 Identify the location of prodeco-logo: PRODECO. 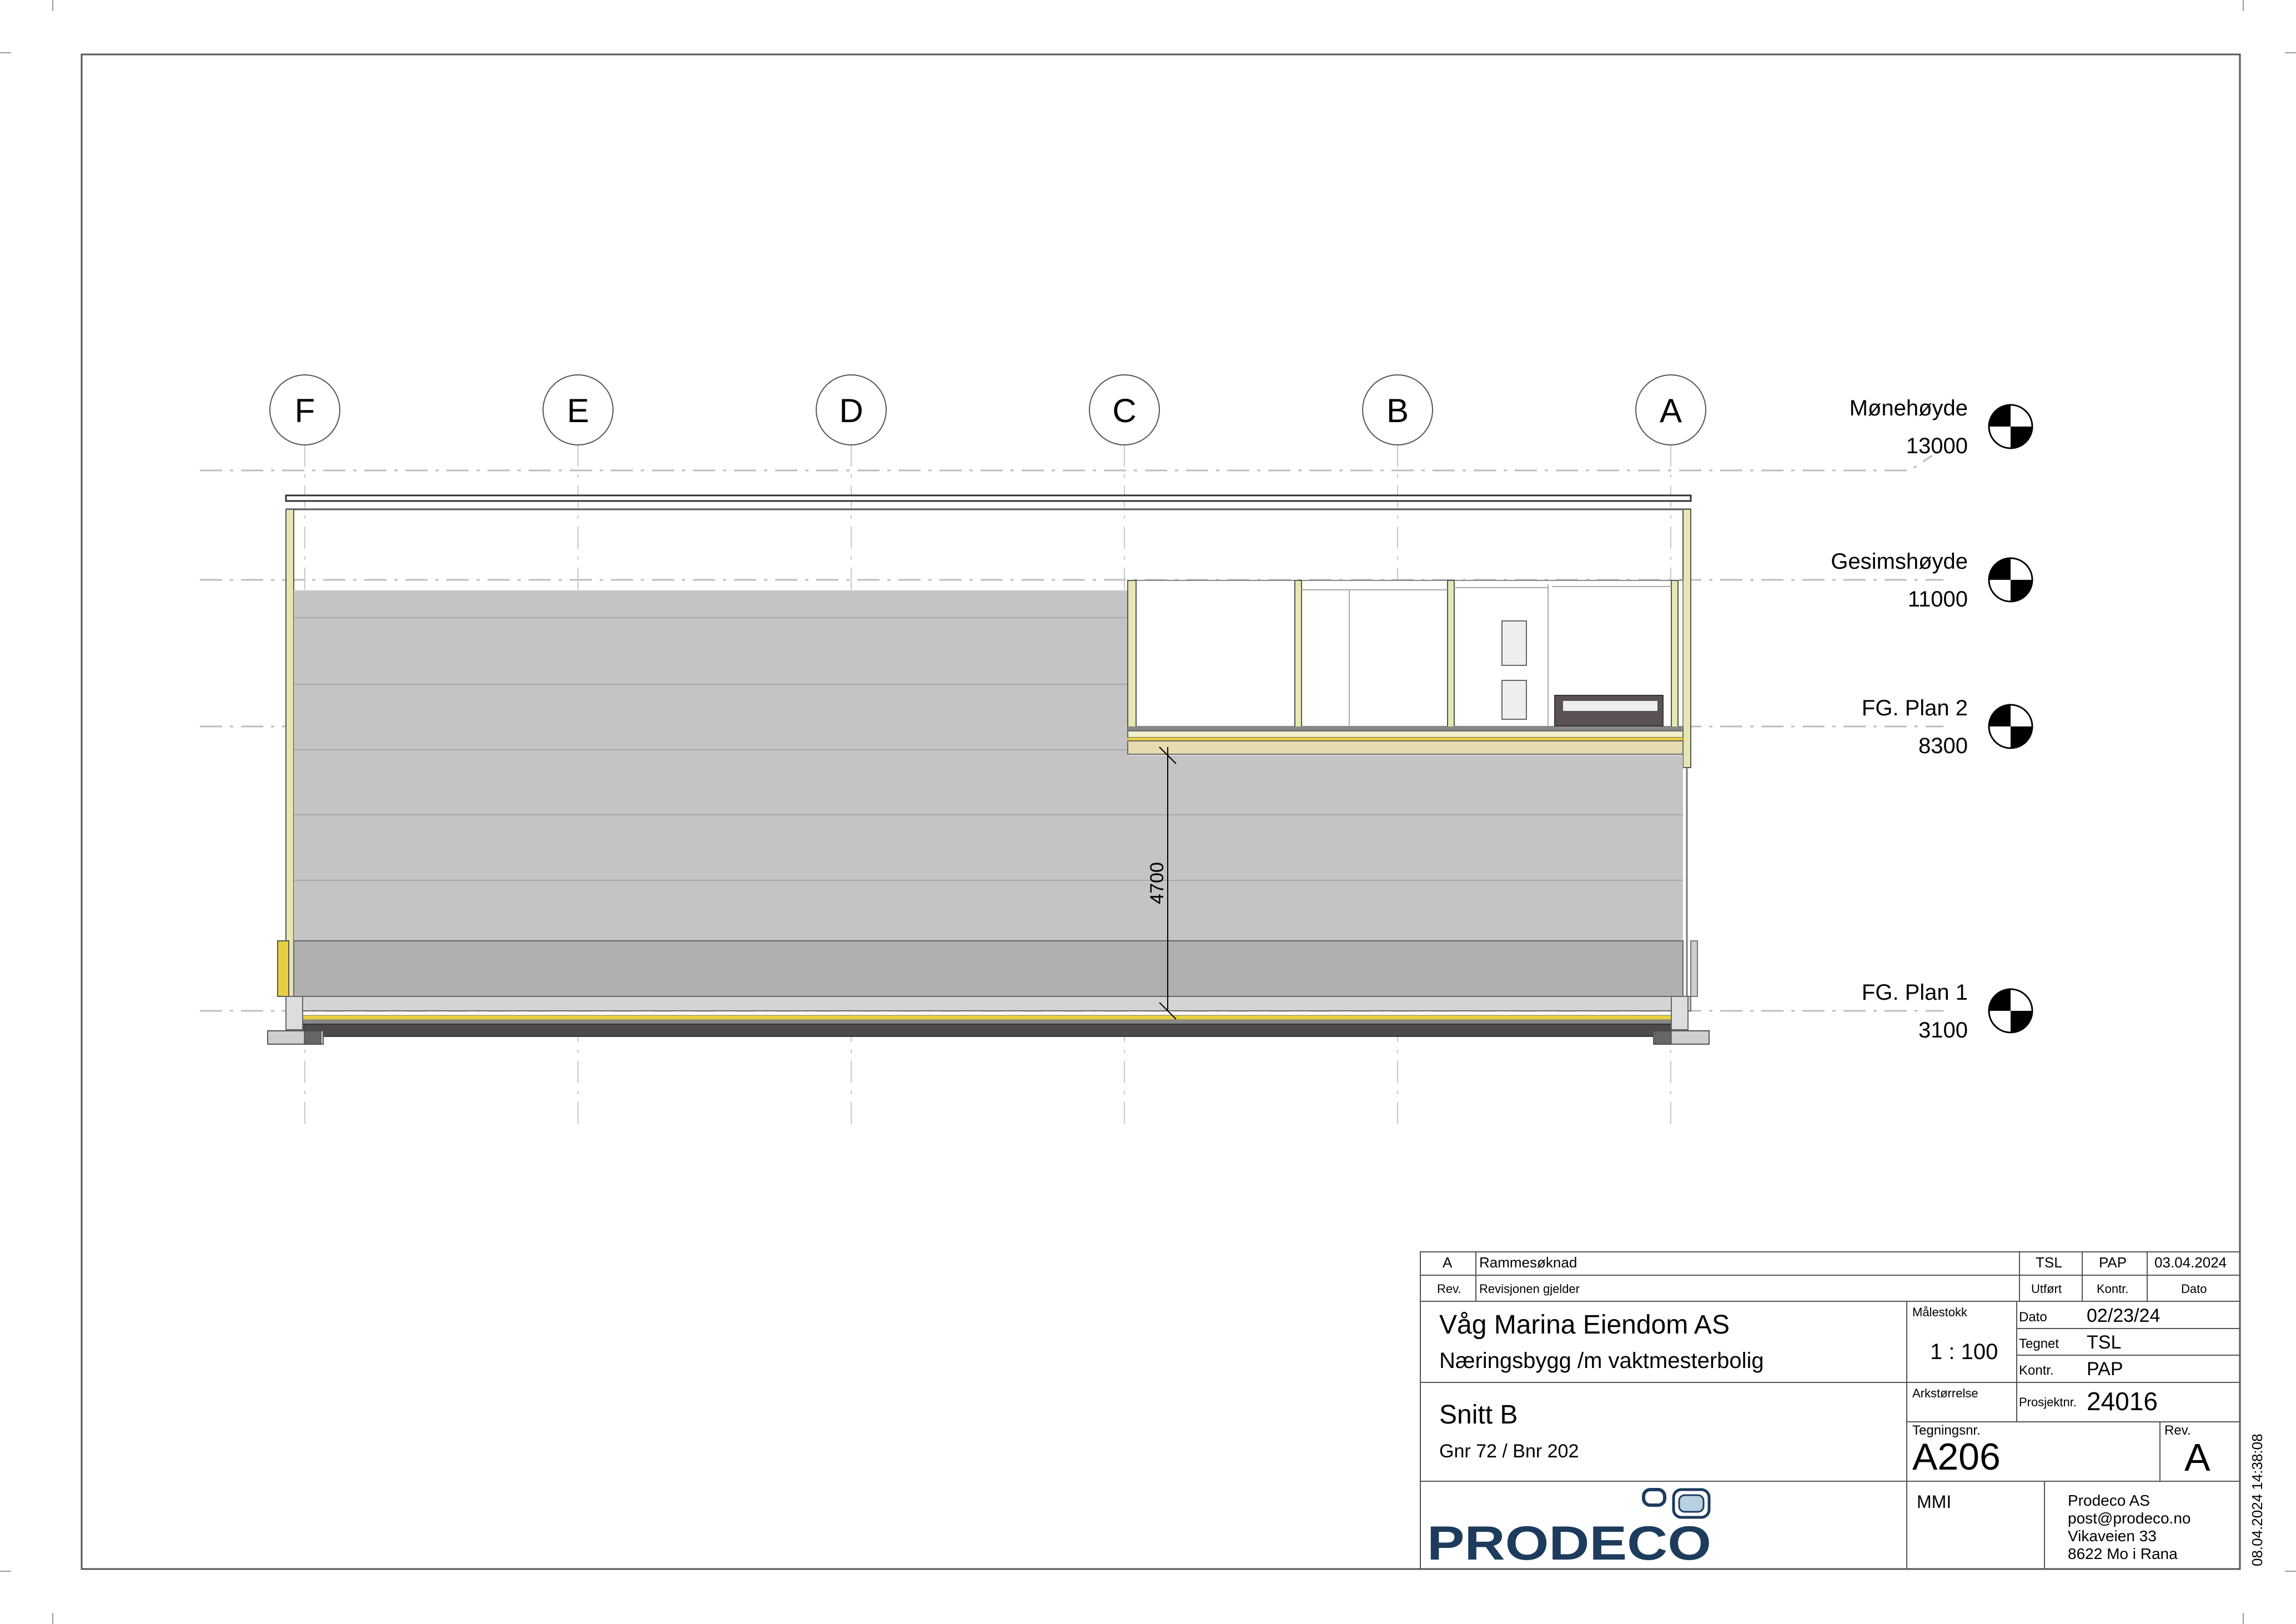
(1569, 1529).